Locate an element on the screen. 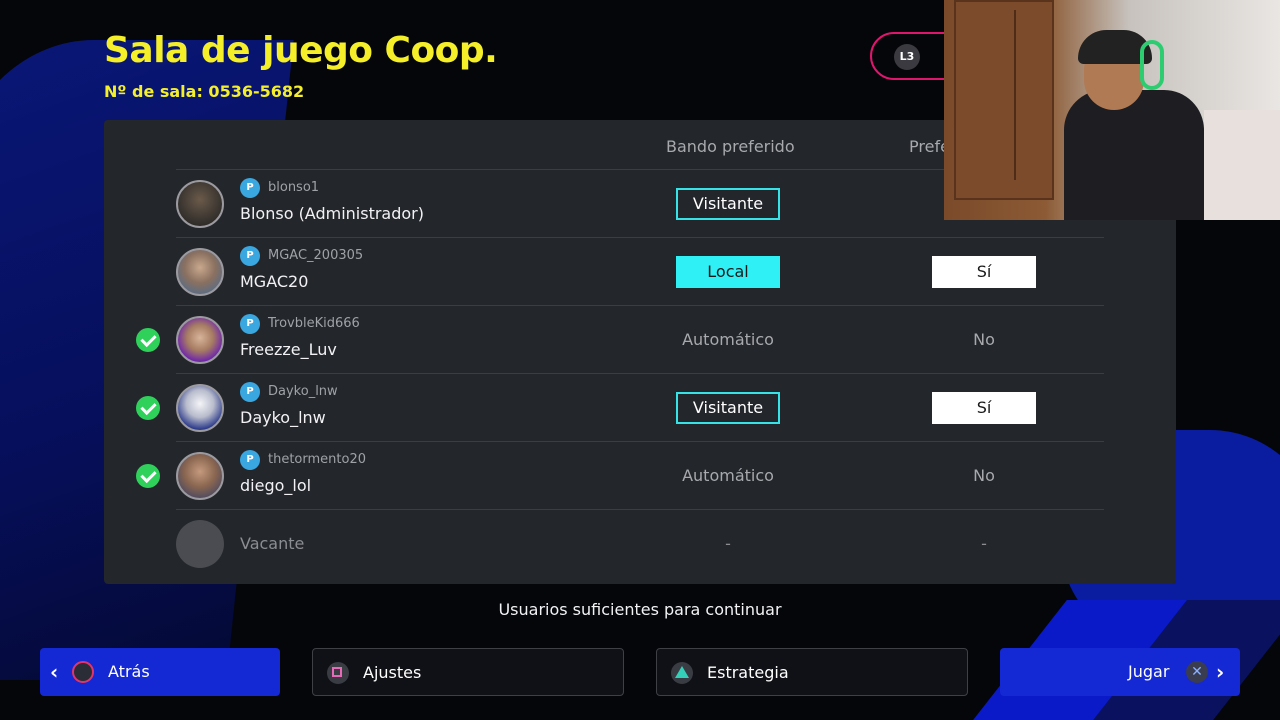  strategy-button: Estrategia is located at coordinates (812, 672).